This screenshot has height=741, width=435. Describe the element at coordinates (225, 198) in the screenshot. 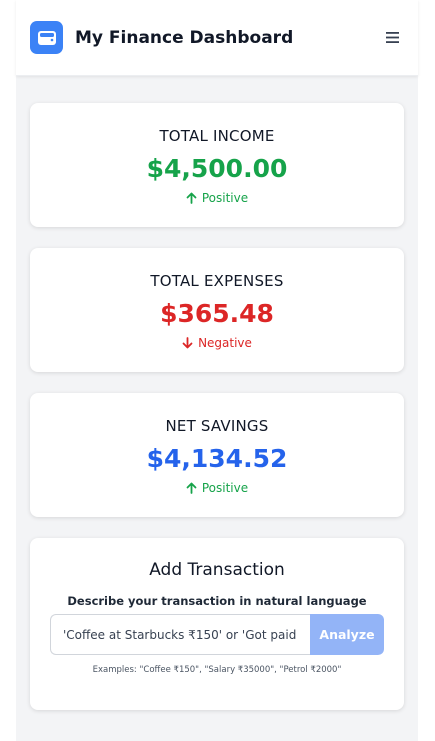

I see `total-income-trend-label: Positive` at that location.